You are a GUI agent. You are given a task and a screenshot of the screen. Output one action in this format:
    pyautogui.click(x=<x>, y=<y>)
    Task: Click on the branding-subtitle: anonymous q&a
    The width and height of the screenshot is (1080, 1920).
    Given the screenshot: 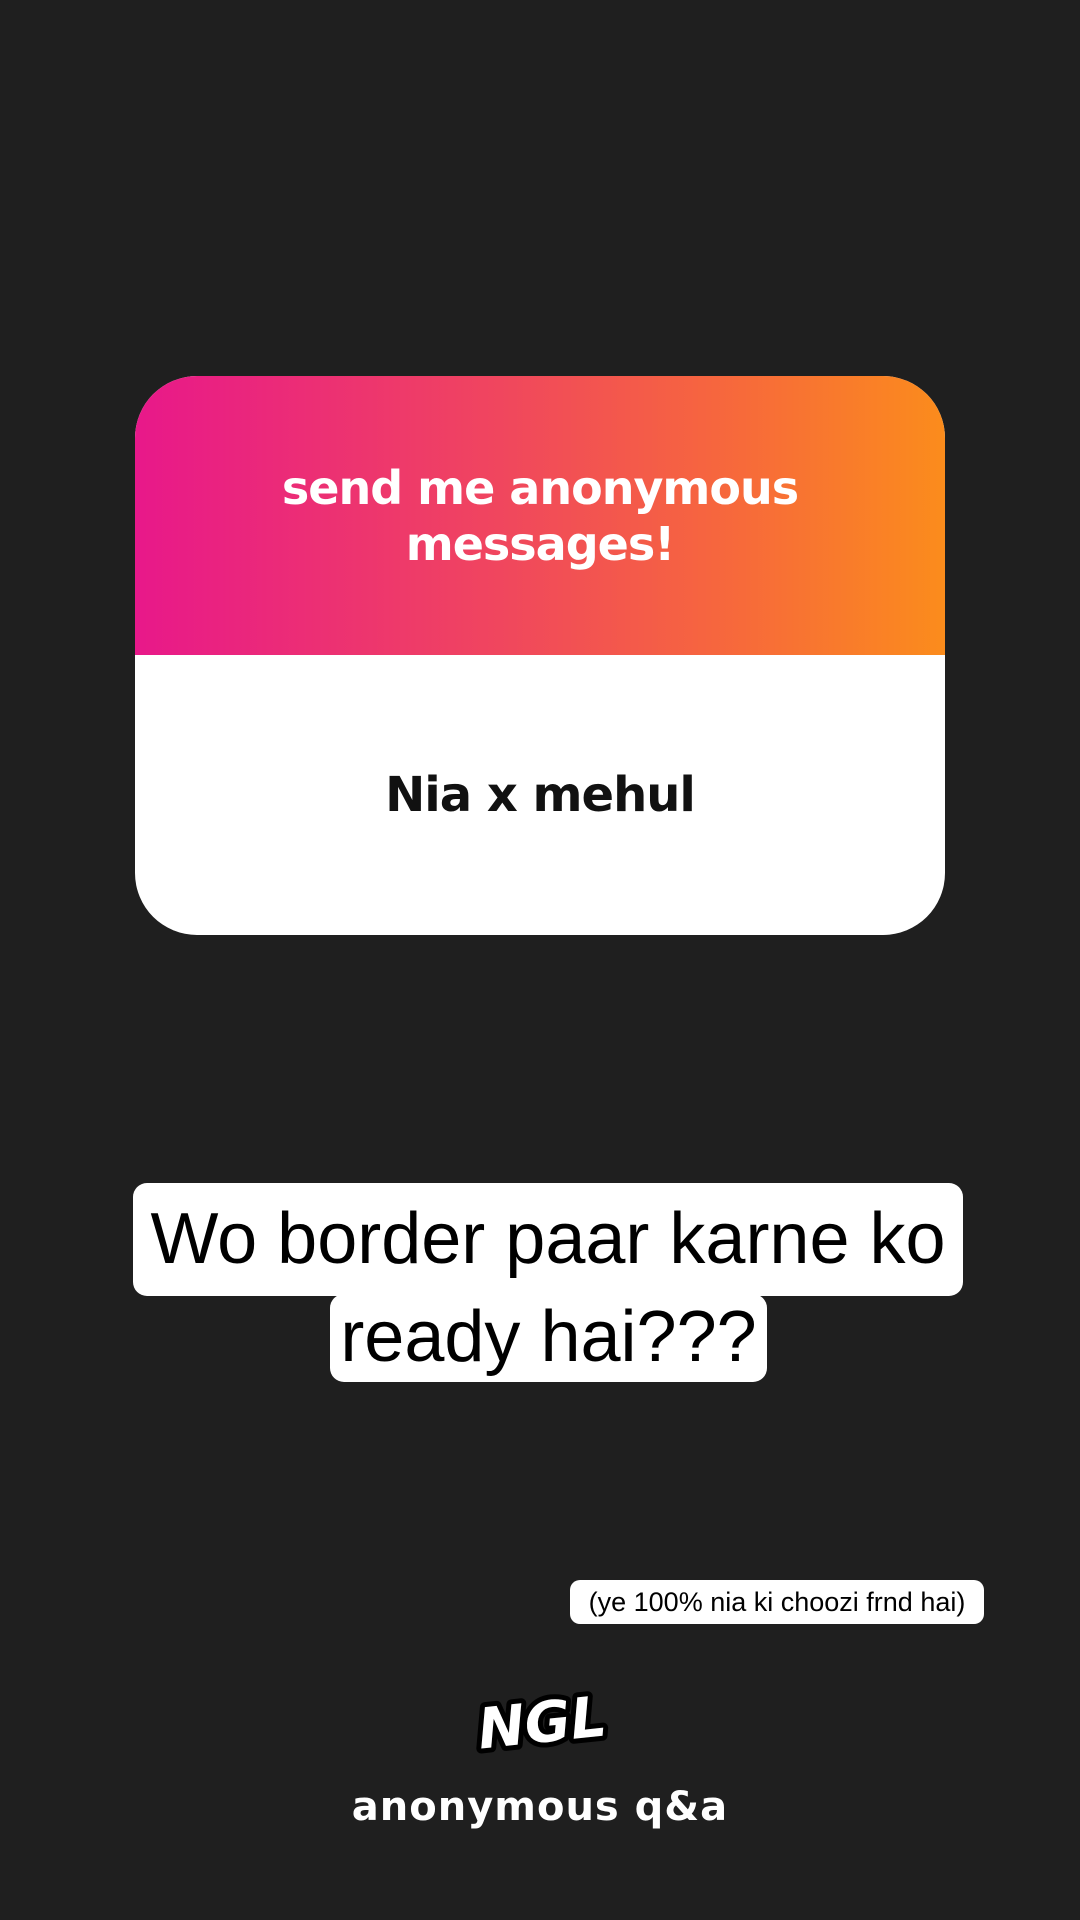 What is the action you would take?
    pyautogui.click(x=540, y=1807)
    